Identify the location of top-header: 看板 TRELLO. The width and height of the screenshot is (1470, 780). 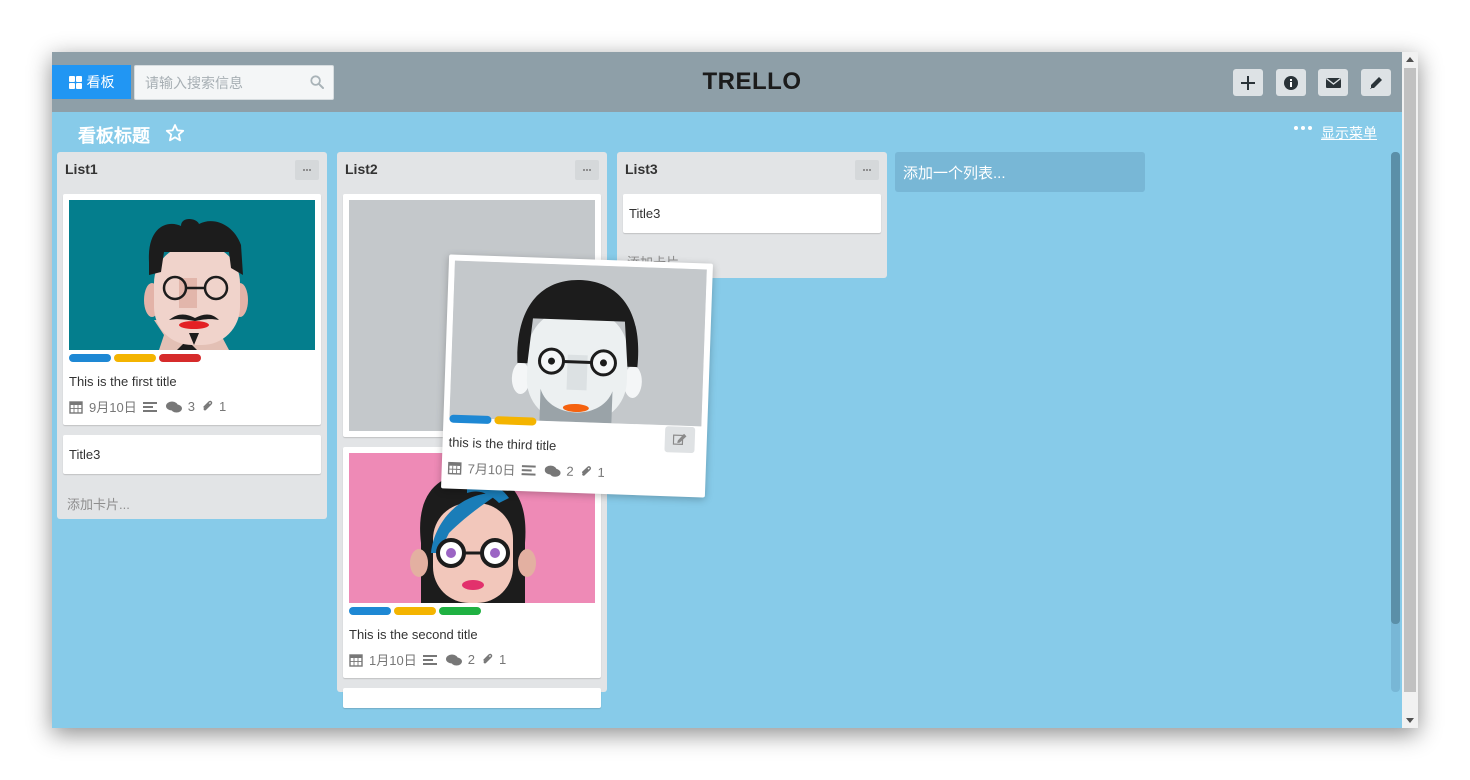
(727, 82).